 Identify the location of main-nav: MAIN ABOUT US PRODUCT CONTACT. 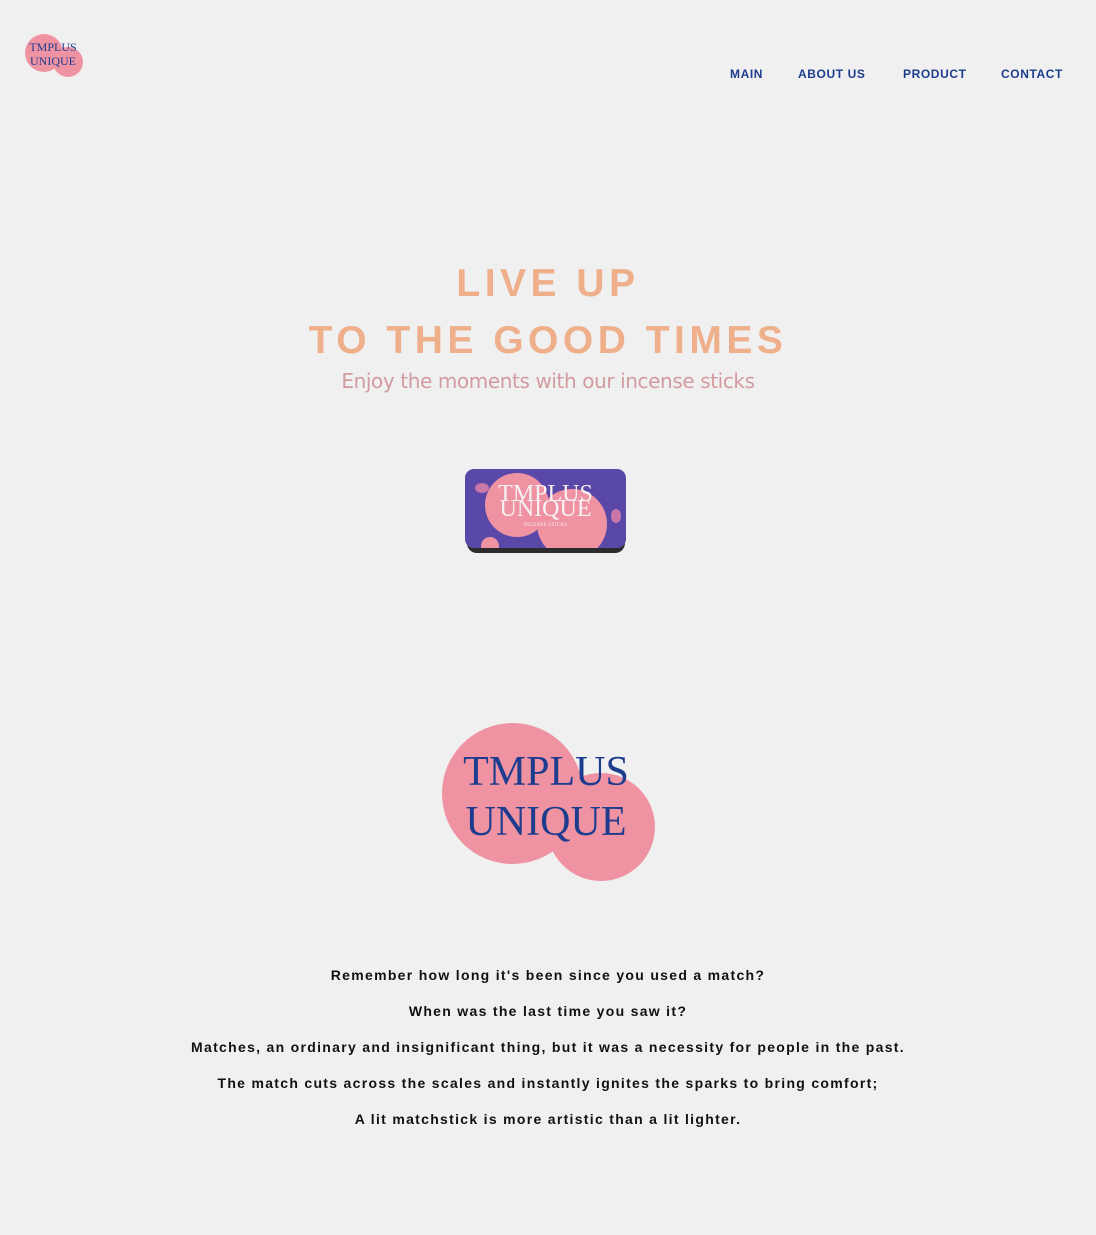
(548, 75).